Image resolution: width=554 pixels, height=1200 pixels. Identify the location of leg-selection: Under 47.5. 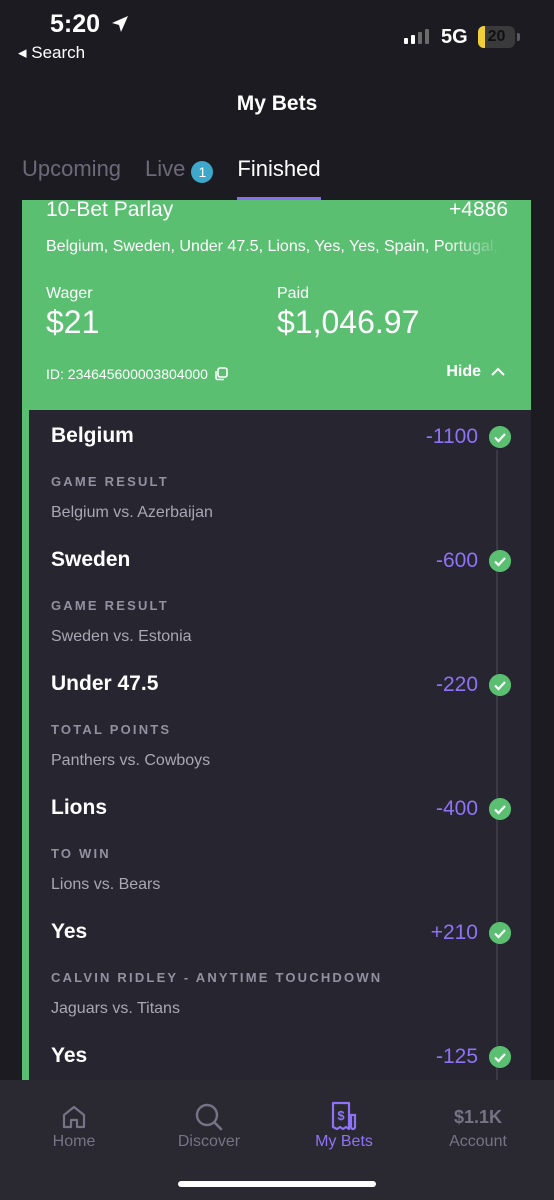
(105, 683).